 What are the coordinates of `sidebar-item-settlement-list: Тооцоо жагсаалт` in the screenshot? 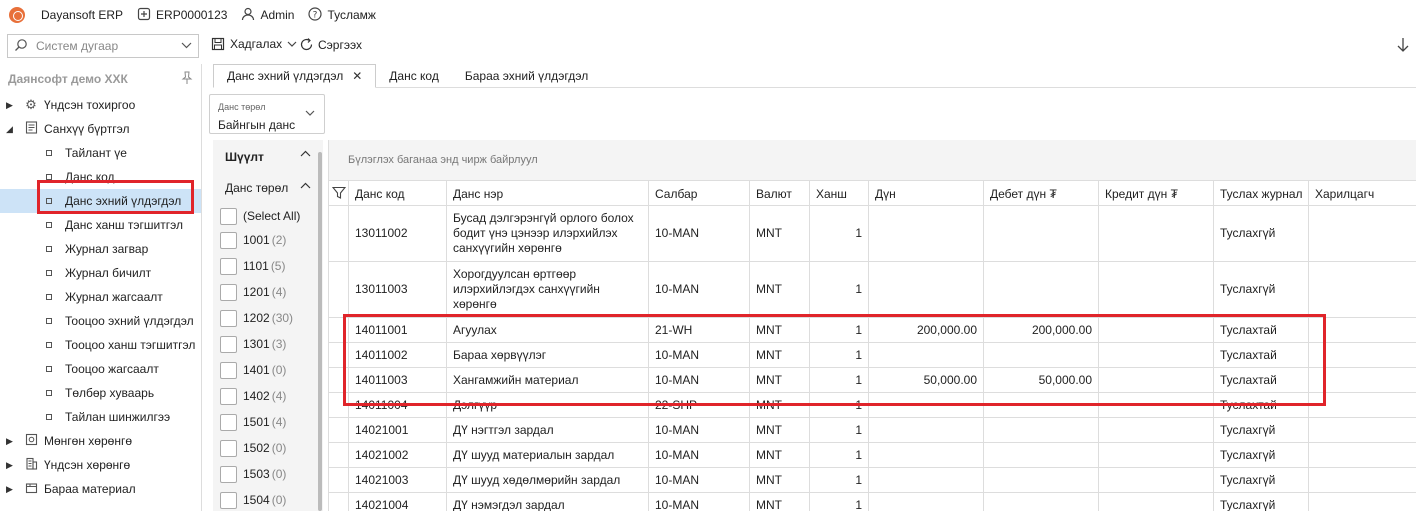 It's located at (100, 369).